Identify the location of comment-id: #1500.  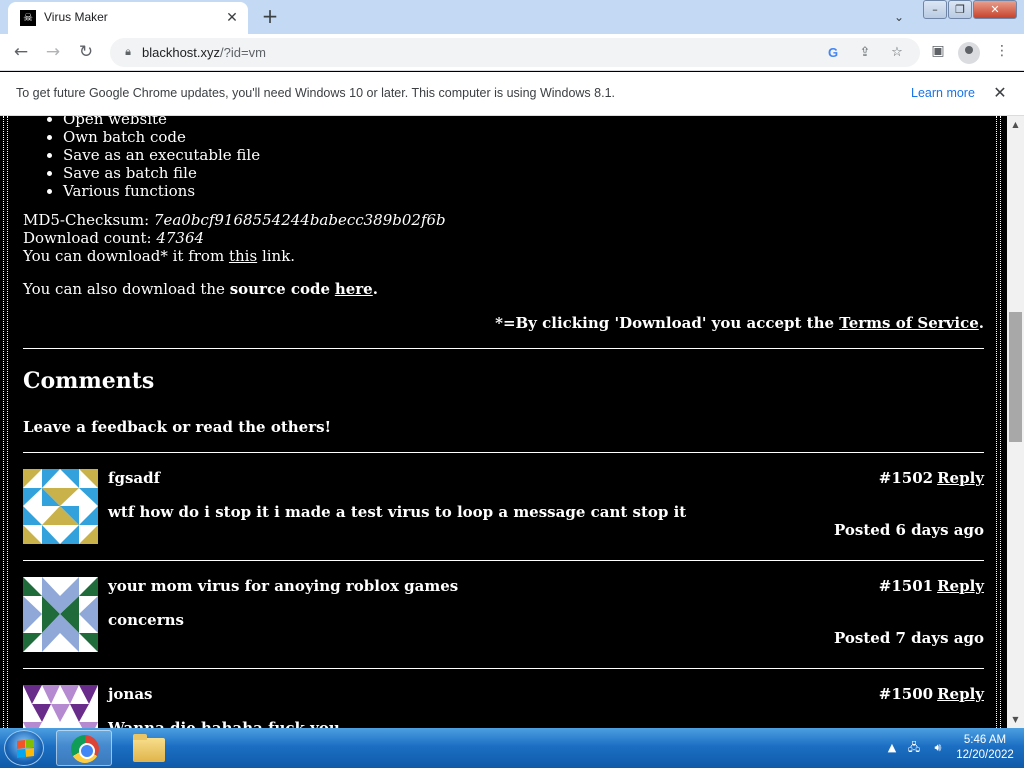
(906, 694).